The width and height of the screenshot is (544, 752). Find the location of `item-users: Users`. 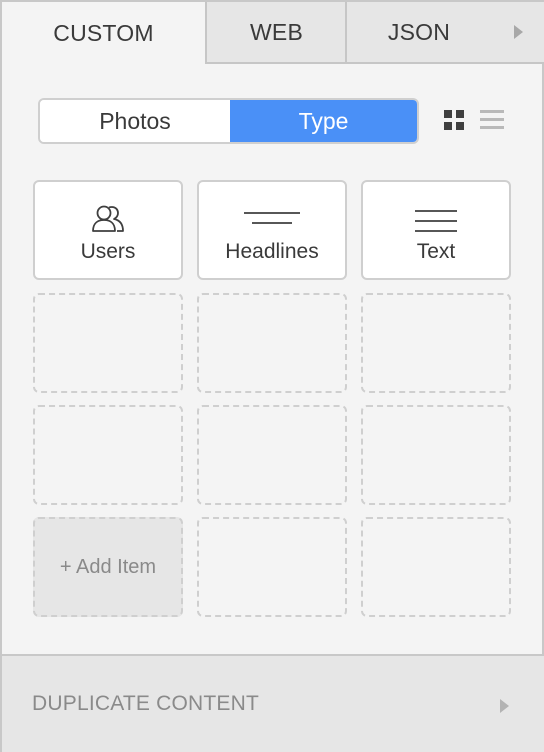

item-users: Users is located at coordinates (108, 230).